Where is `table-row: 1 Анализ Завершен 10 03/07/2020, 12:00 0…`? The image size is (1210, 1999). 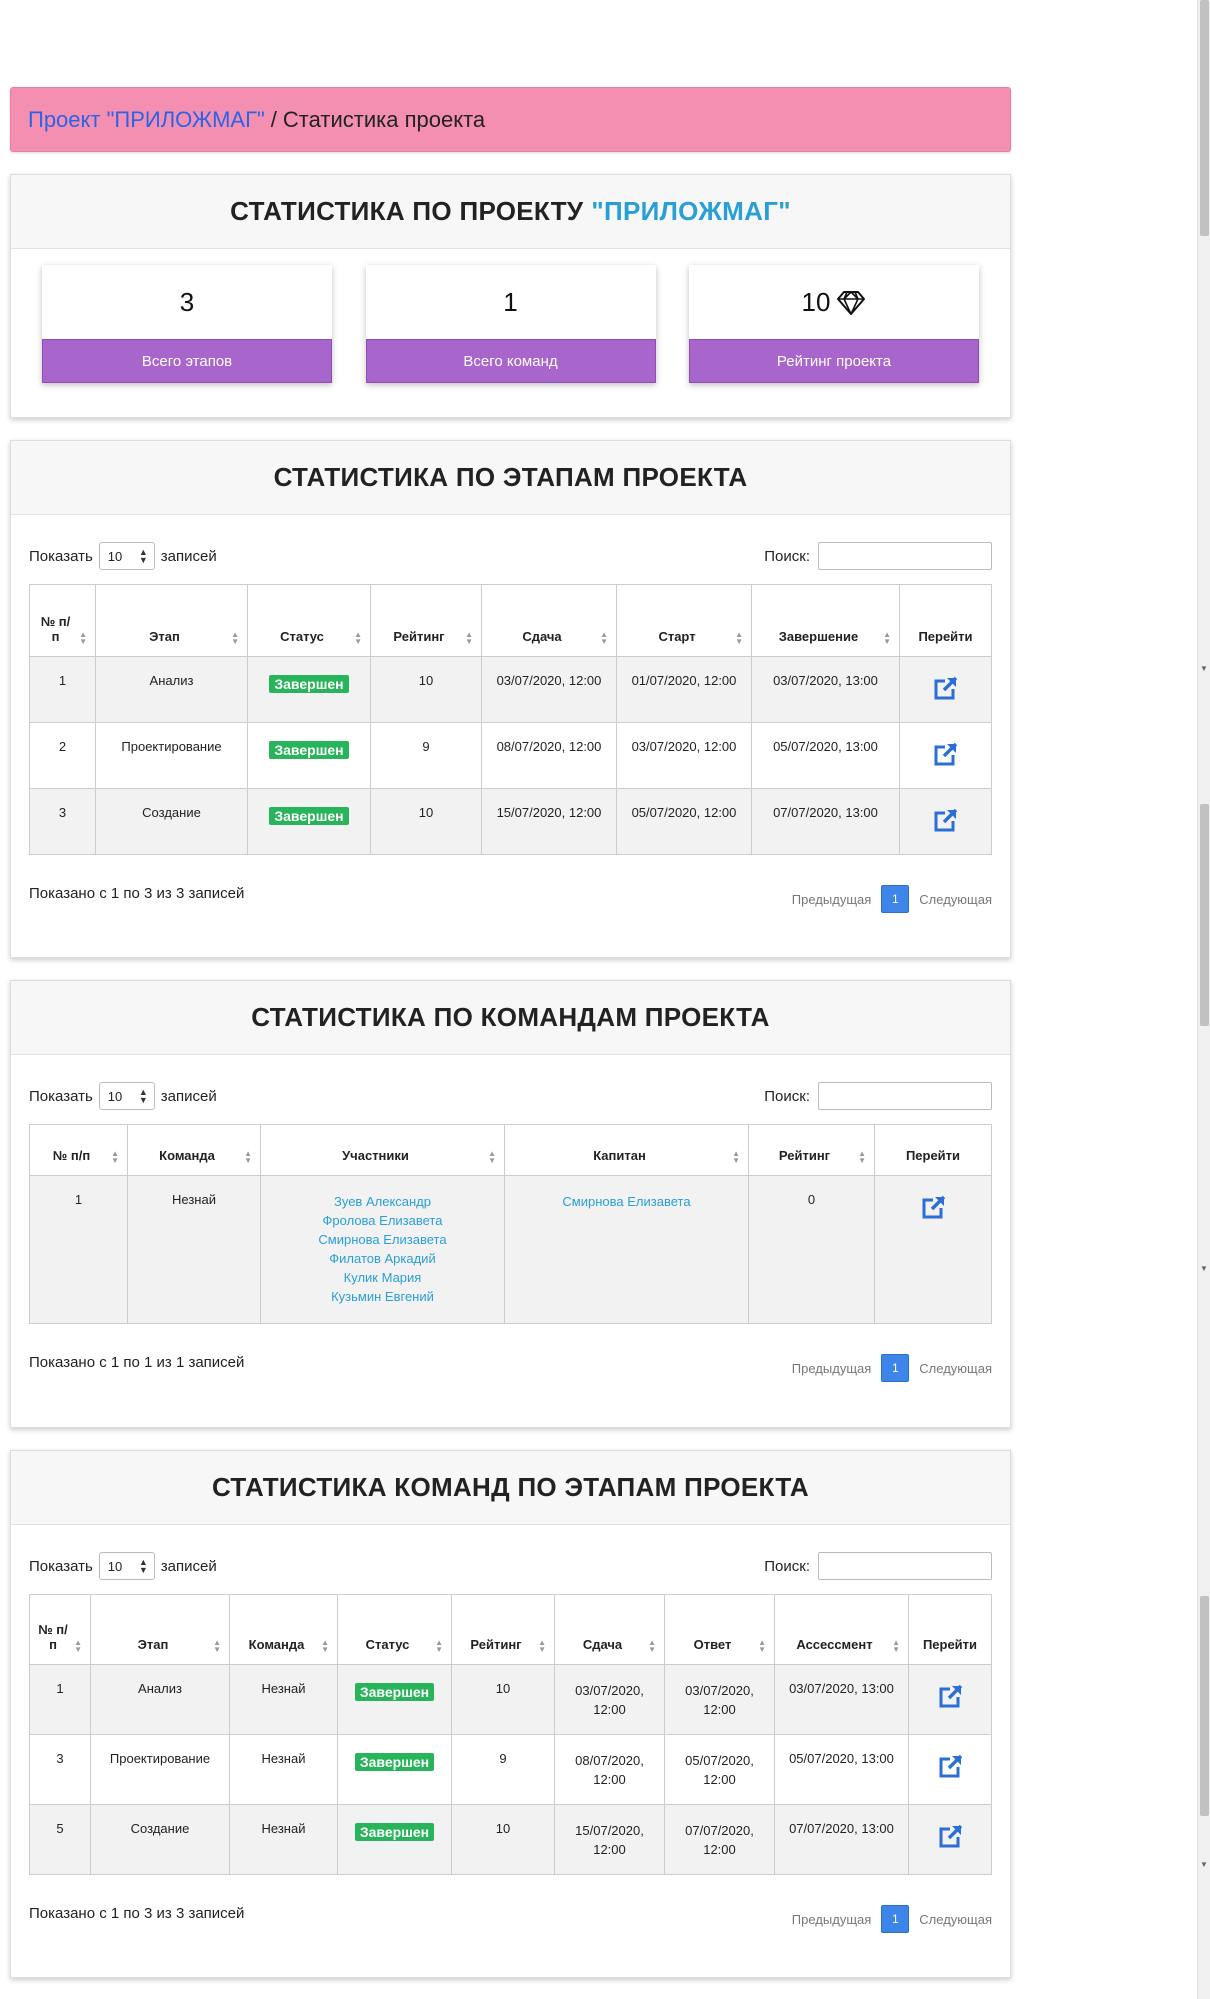 table-row: 1 Анализ Завершен 10 03/07/2020, 12:00 0… is located at coordinates (510, 689).